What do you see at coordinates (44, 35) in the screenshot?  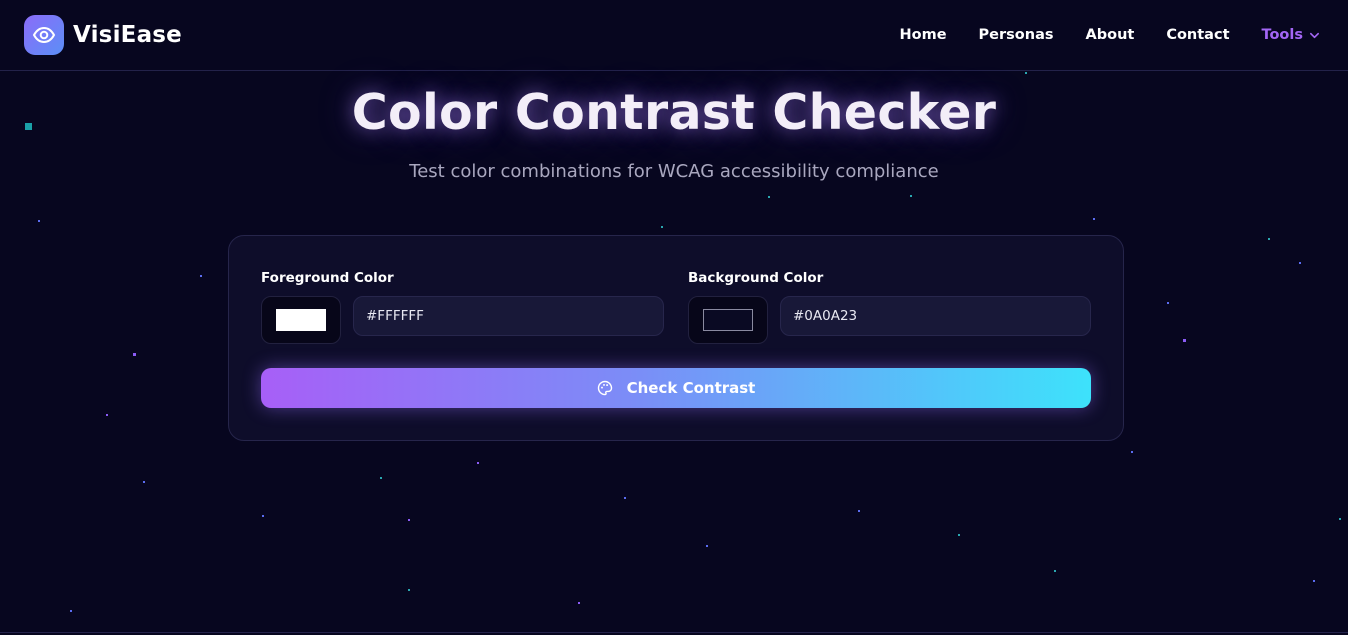 I see `eye-icon` at bounding box center [44, 35].